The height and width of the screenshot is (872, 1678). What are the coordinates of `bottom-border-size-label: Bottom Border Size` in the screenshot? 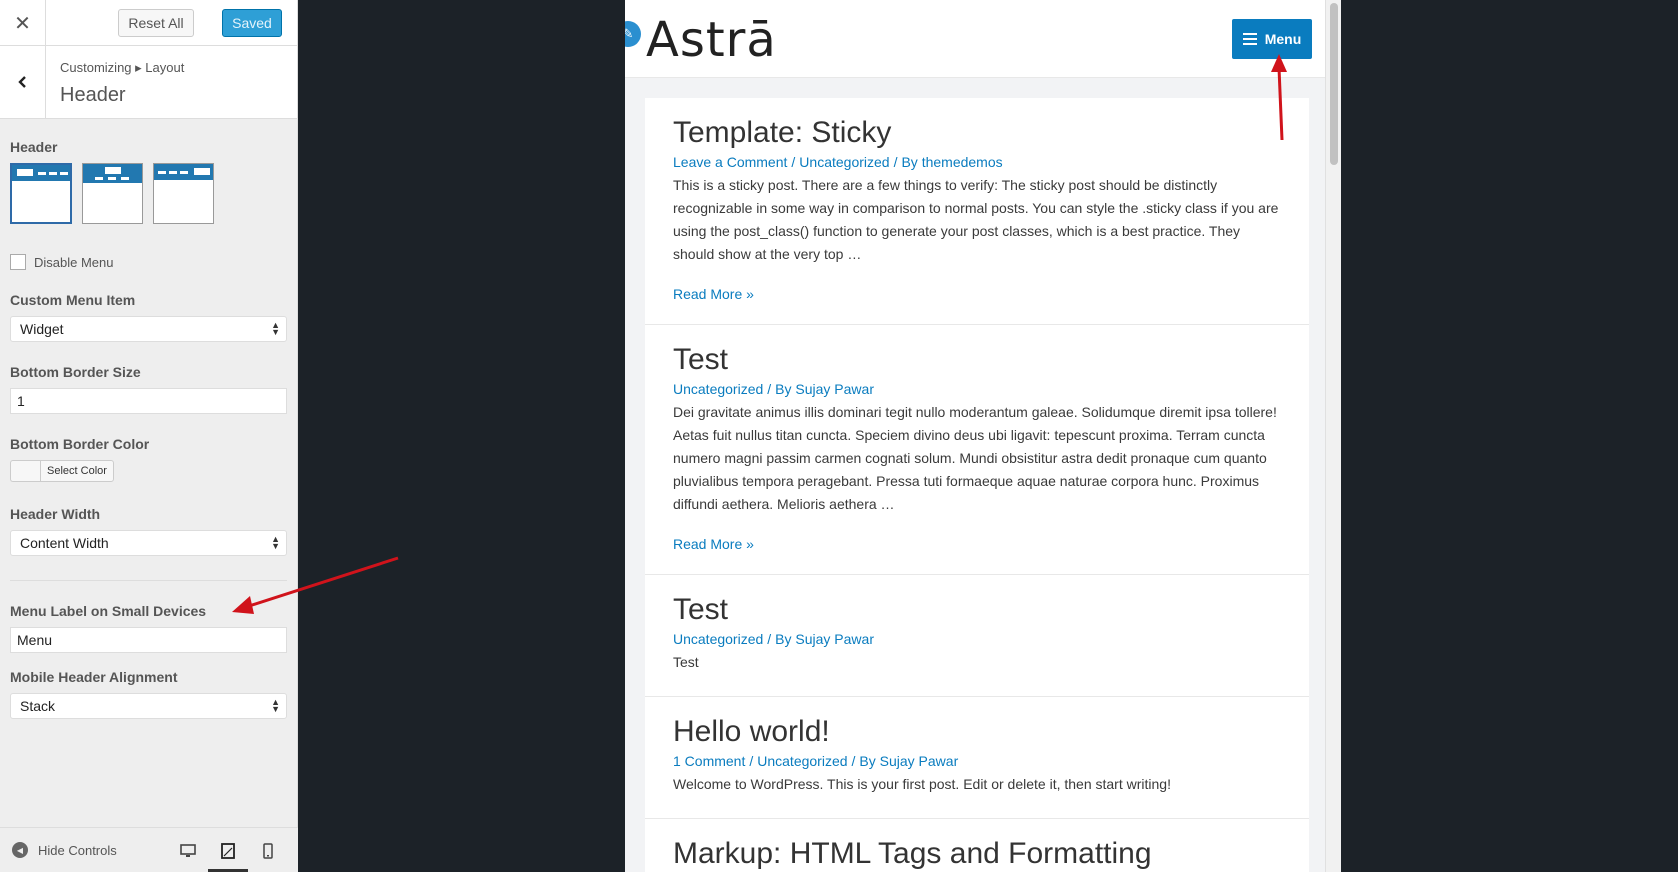 It's located at (75, 372).